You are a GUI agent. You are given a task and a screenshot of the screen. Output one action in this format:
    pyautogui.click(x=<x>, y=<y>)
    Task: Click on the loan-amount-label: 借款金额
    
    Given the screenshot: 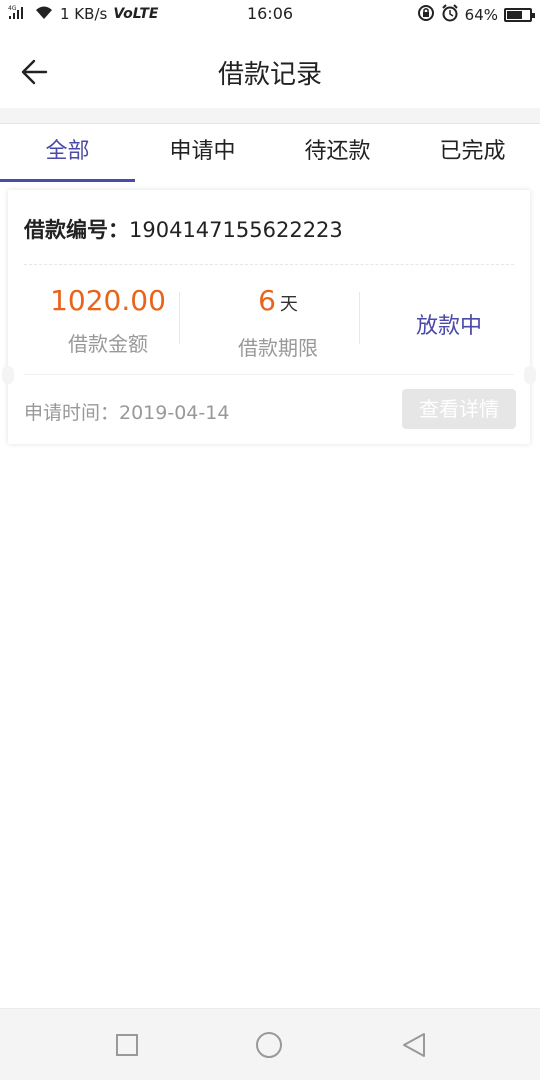 What is the action you would take?
    pyautogui.click(x=108, y=344)
    